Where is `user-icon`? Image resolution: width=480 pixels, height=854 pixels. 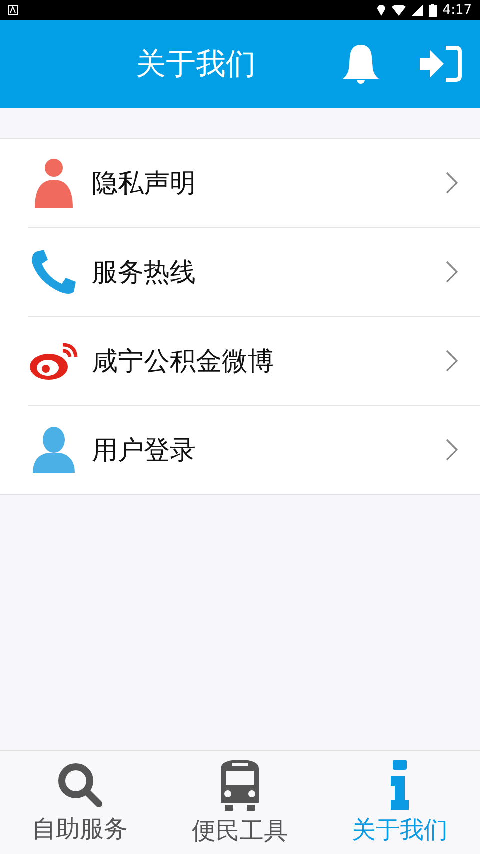 user-icon is located at coordinates (54, 450).